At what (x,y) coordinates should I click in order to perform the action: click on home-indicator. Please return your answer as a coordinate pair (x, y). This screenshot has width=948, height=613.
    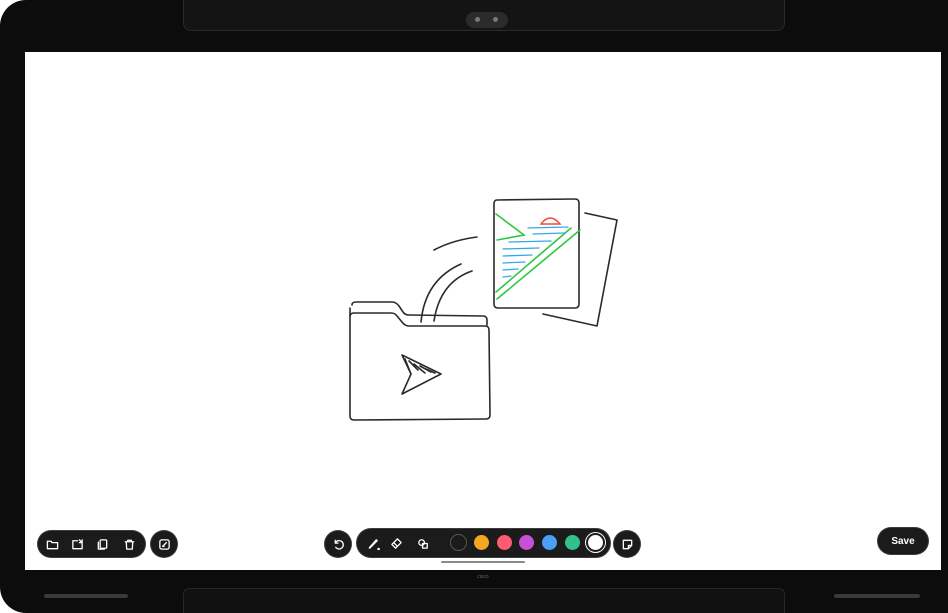
    Looking at the image, I should click on (483, 562).